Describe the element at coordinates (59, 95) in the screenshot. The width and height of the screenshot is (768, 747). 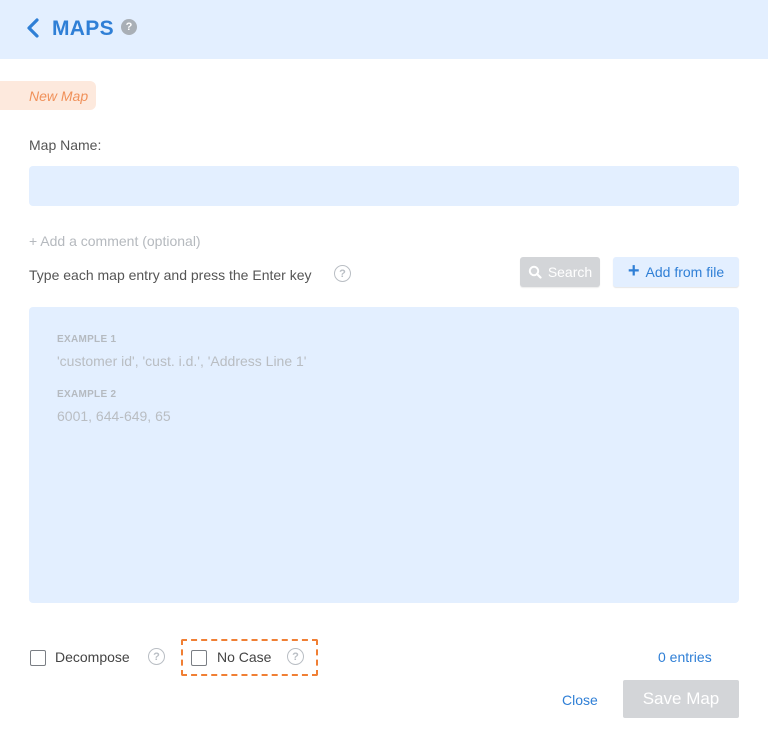
I see `new-map-tag-label: New Map` at that location.